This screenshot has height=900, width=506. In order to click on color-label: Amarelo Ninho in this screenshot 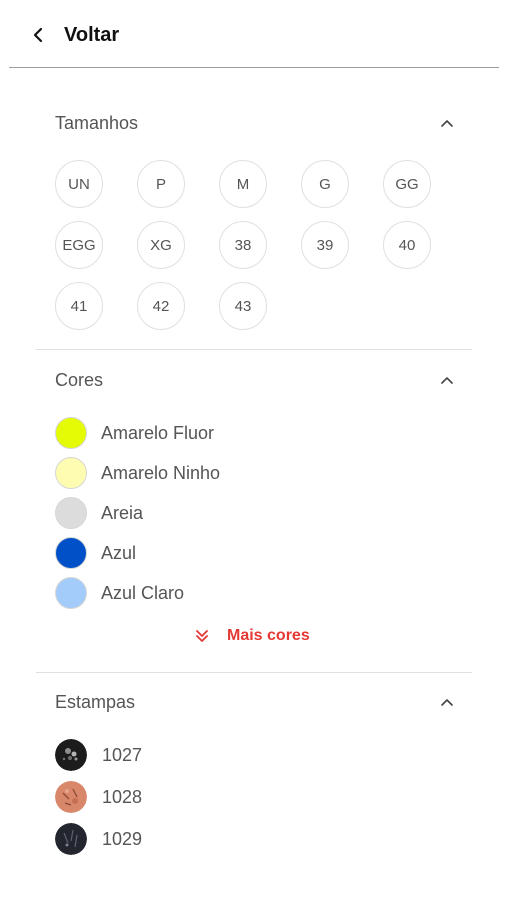, I will do `click(161, 472)`.